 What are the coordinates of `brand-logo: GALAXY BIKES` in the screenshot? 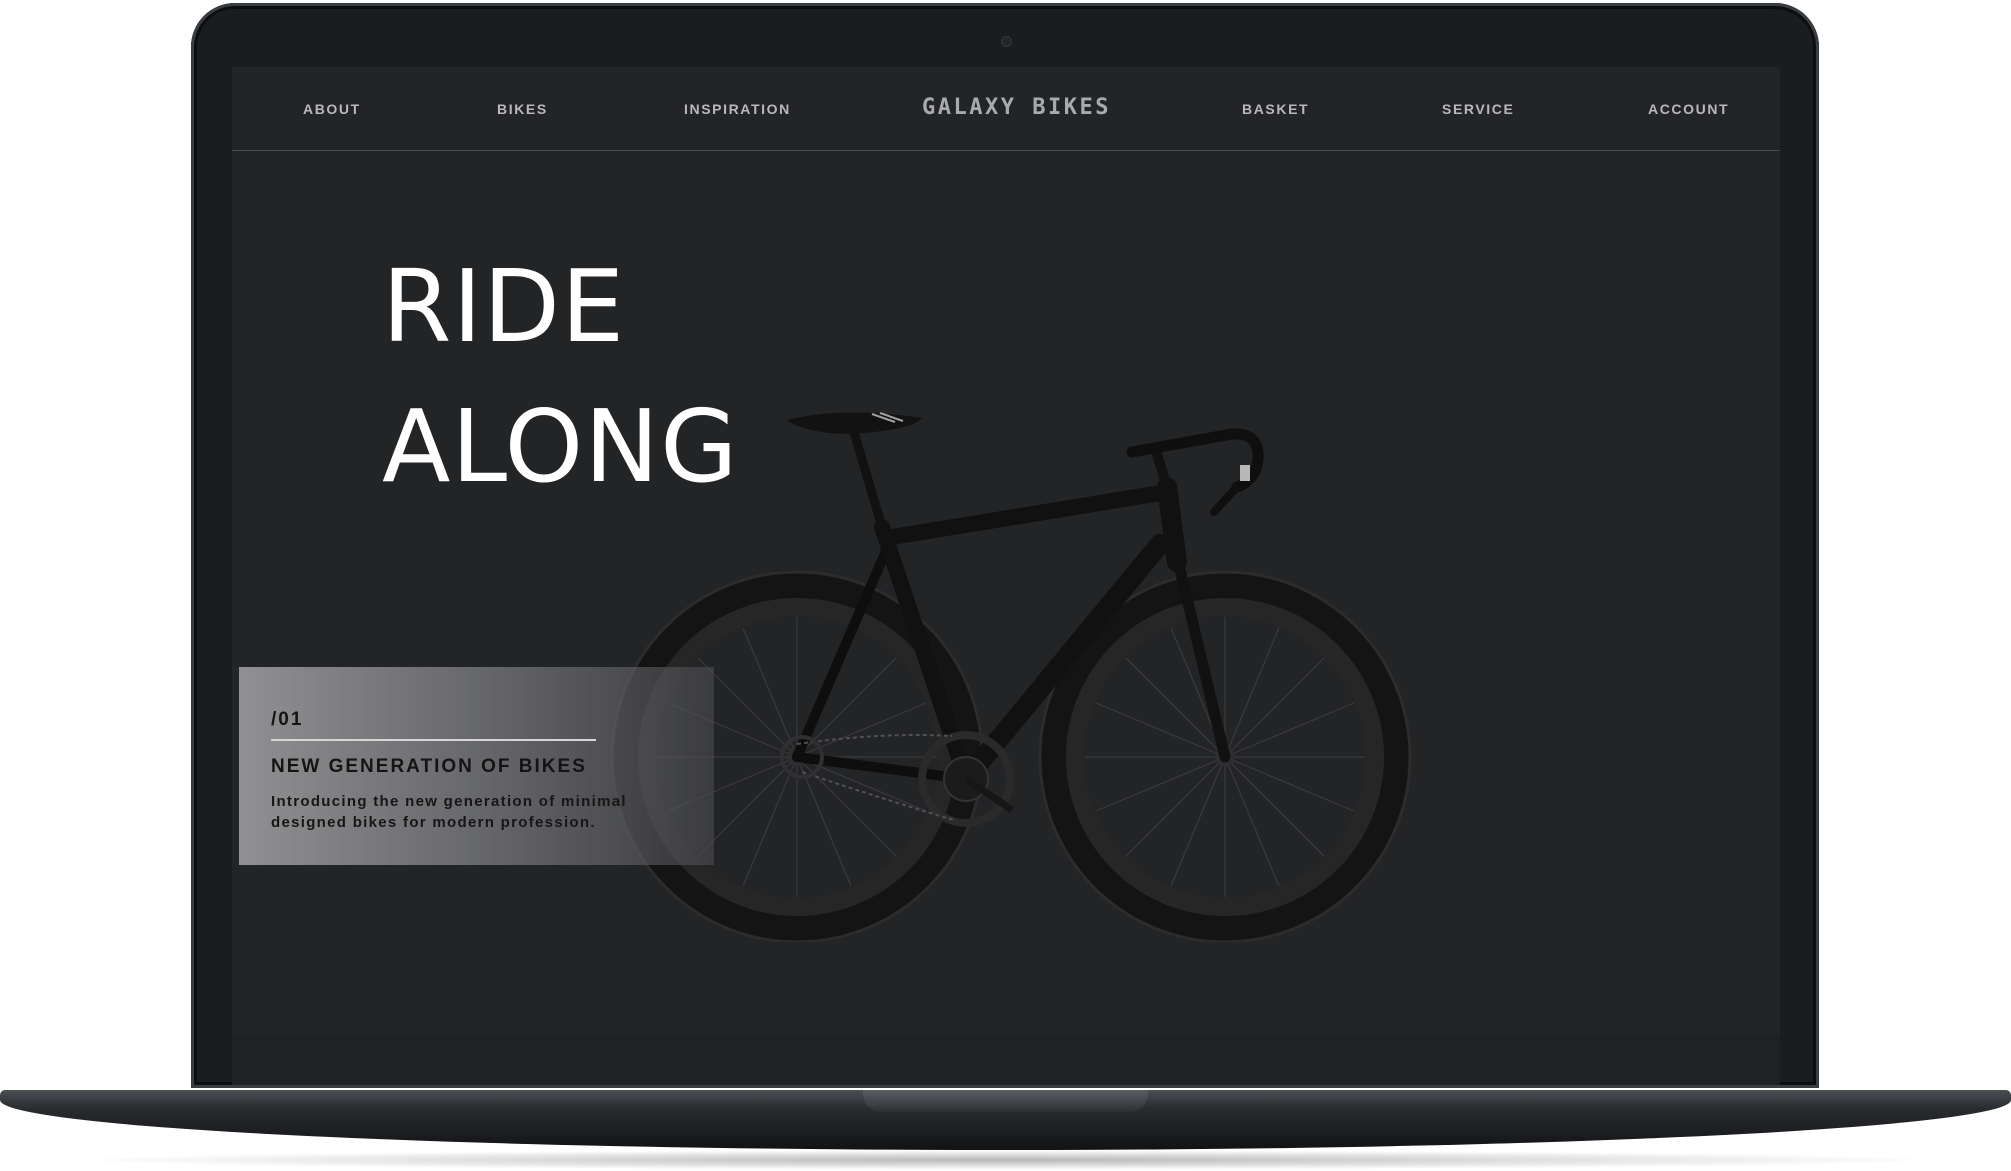 It's located at (1016, 107).